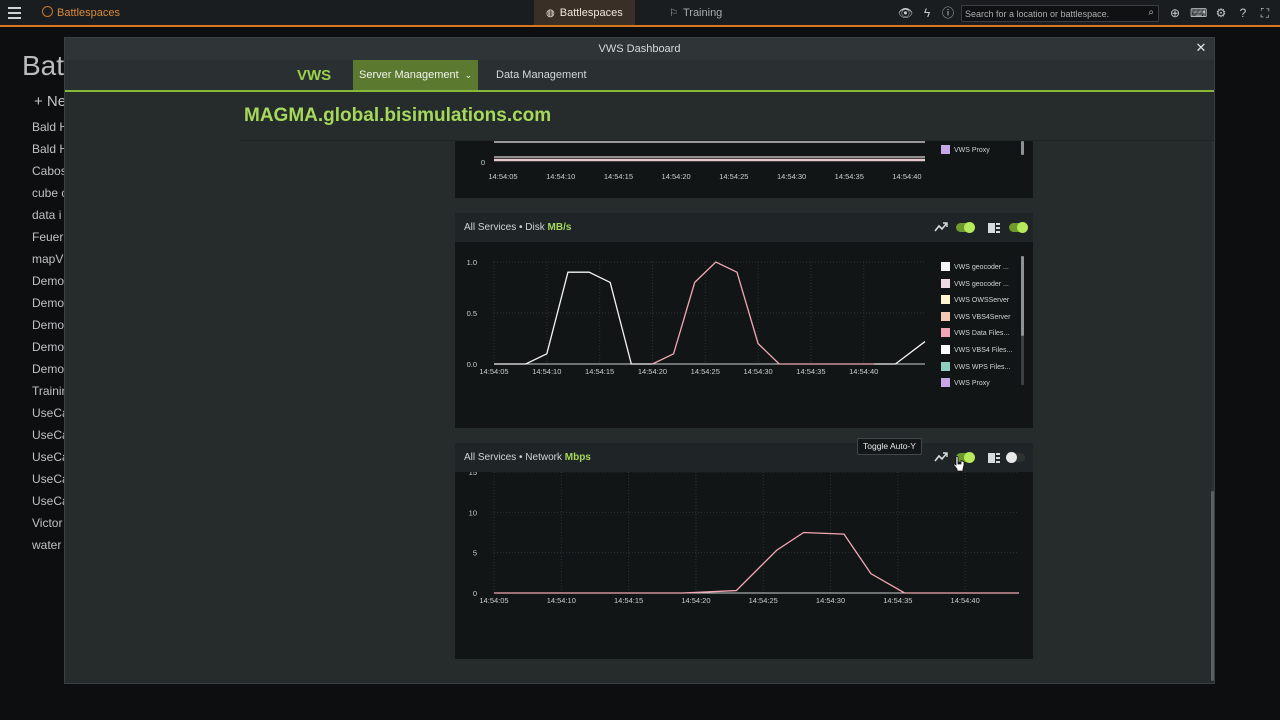 Image resolution: width=1280 pixels, height=720 pixels. I want to click on modal-title: VWS Dashboard, so click(639, 49).